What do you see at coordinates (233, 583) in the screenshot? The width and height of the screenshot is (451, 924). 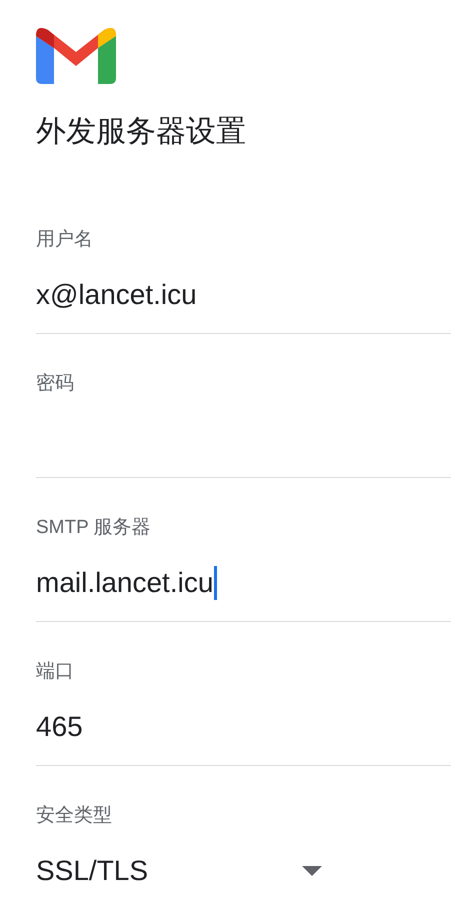 I see `input-field: mail.lancet.icu` at bounding box center [233, 583].